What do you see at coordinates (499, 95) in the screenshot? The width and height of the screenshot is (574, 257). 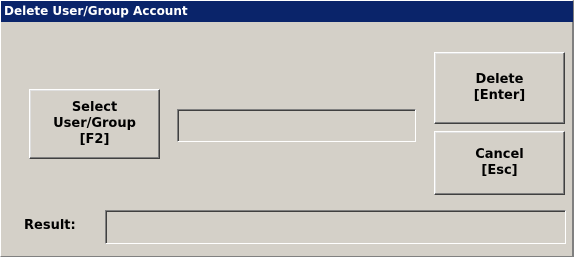 I see `delete-button-line2: [Enter]` at bounding box center [499, 95].